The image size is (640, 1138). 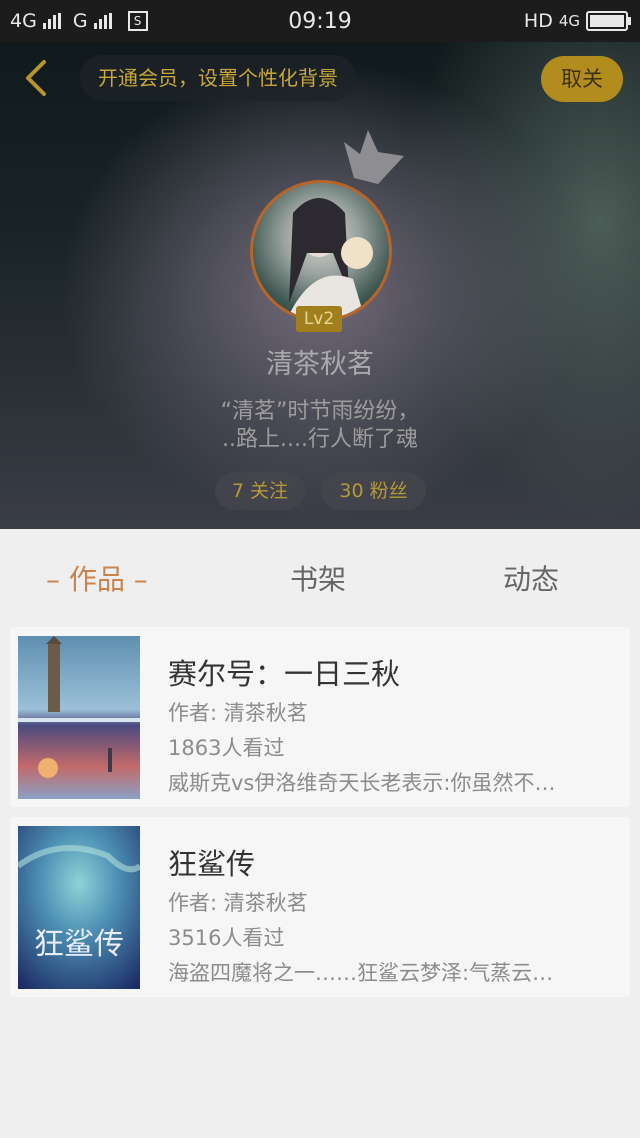 What do you see at coordinates (97, 578) in the screenshot?
I see `tab-works: – 作品 –` at bounding box center [97, 578].